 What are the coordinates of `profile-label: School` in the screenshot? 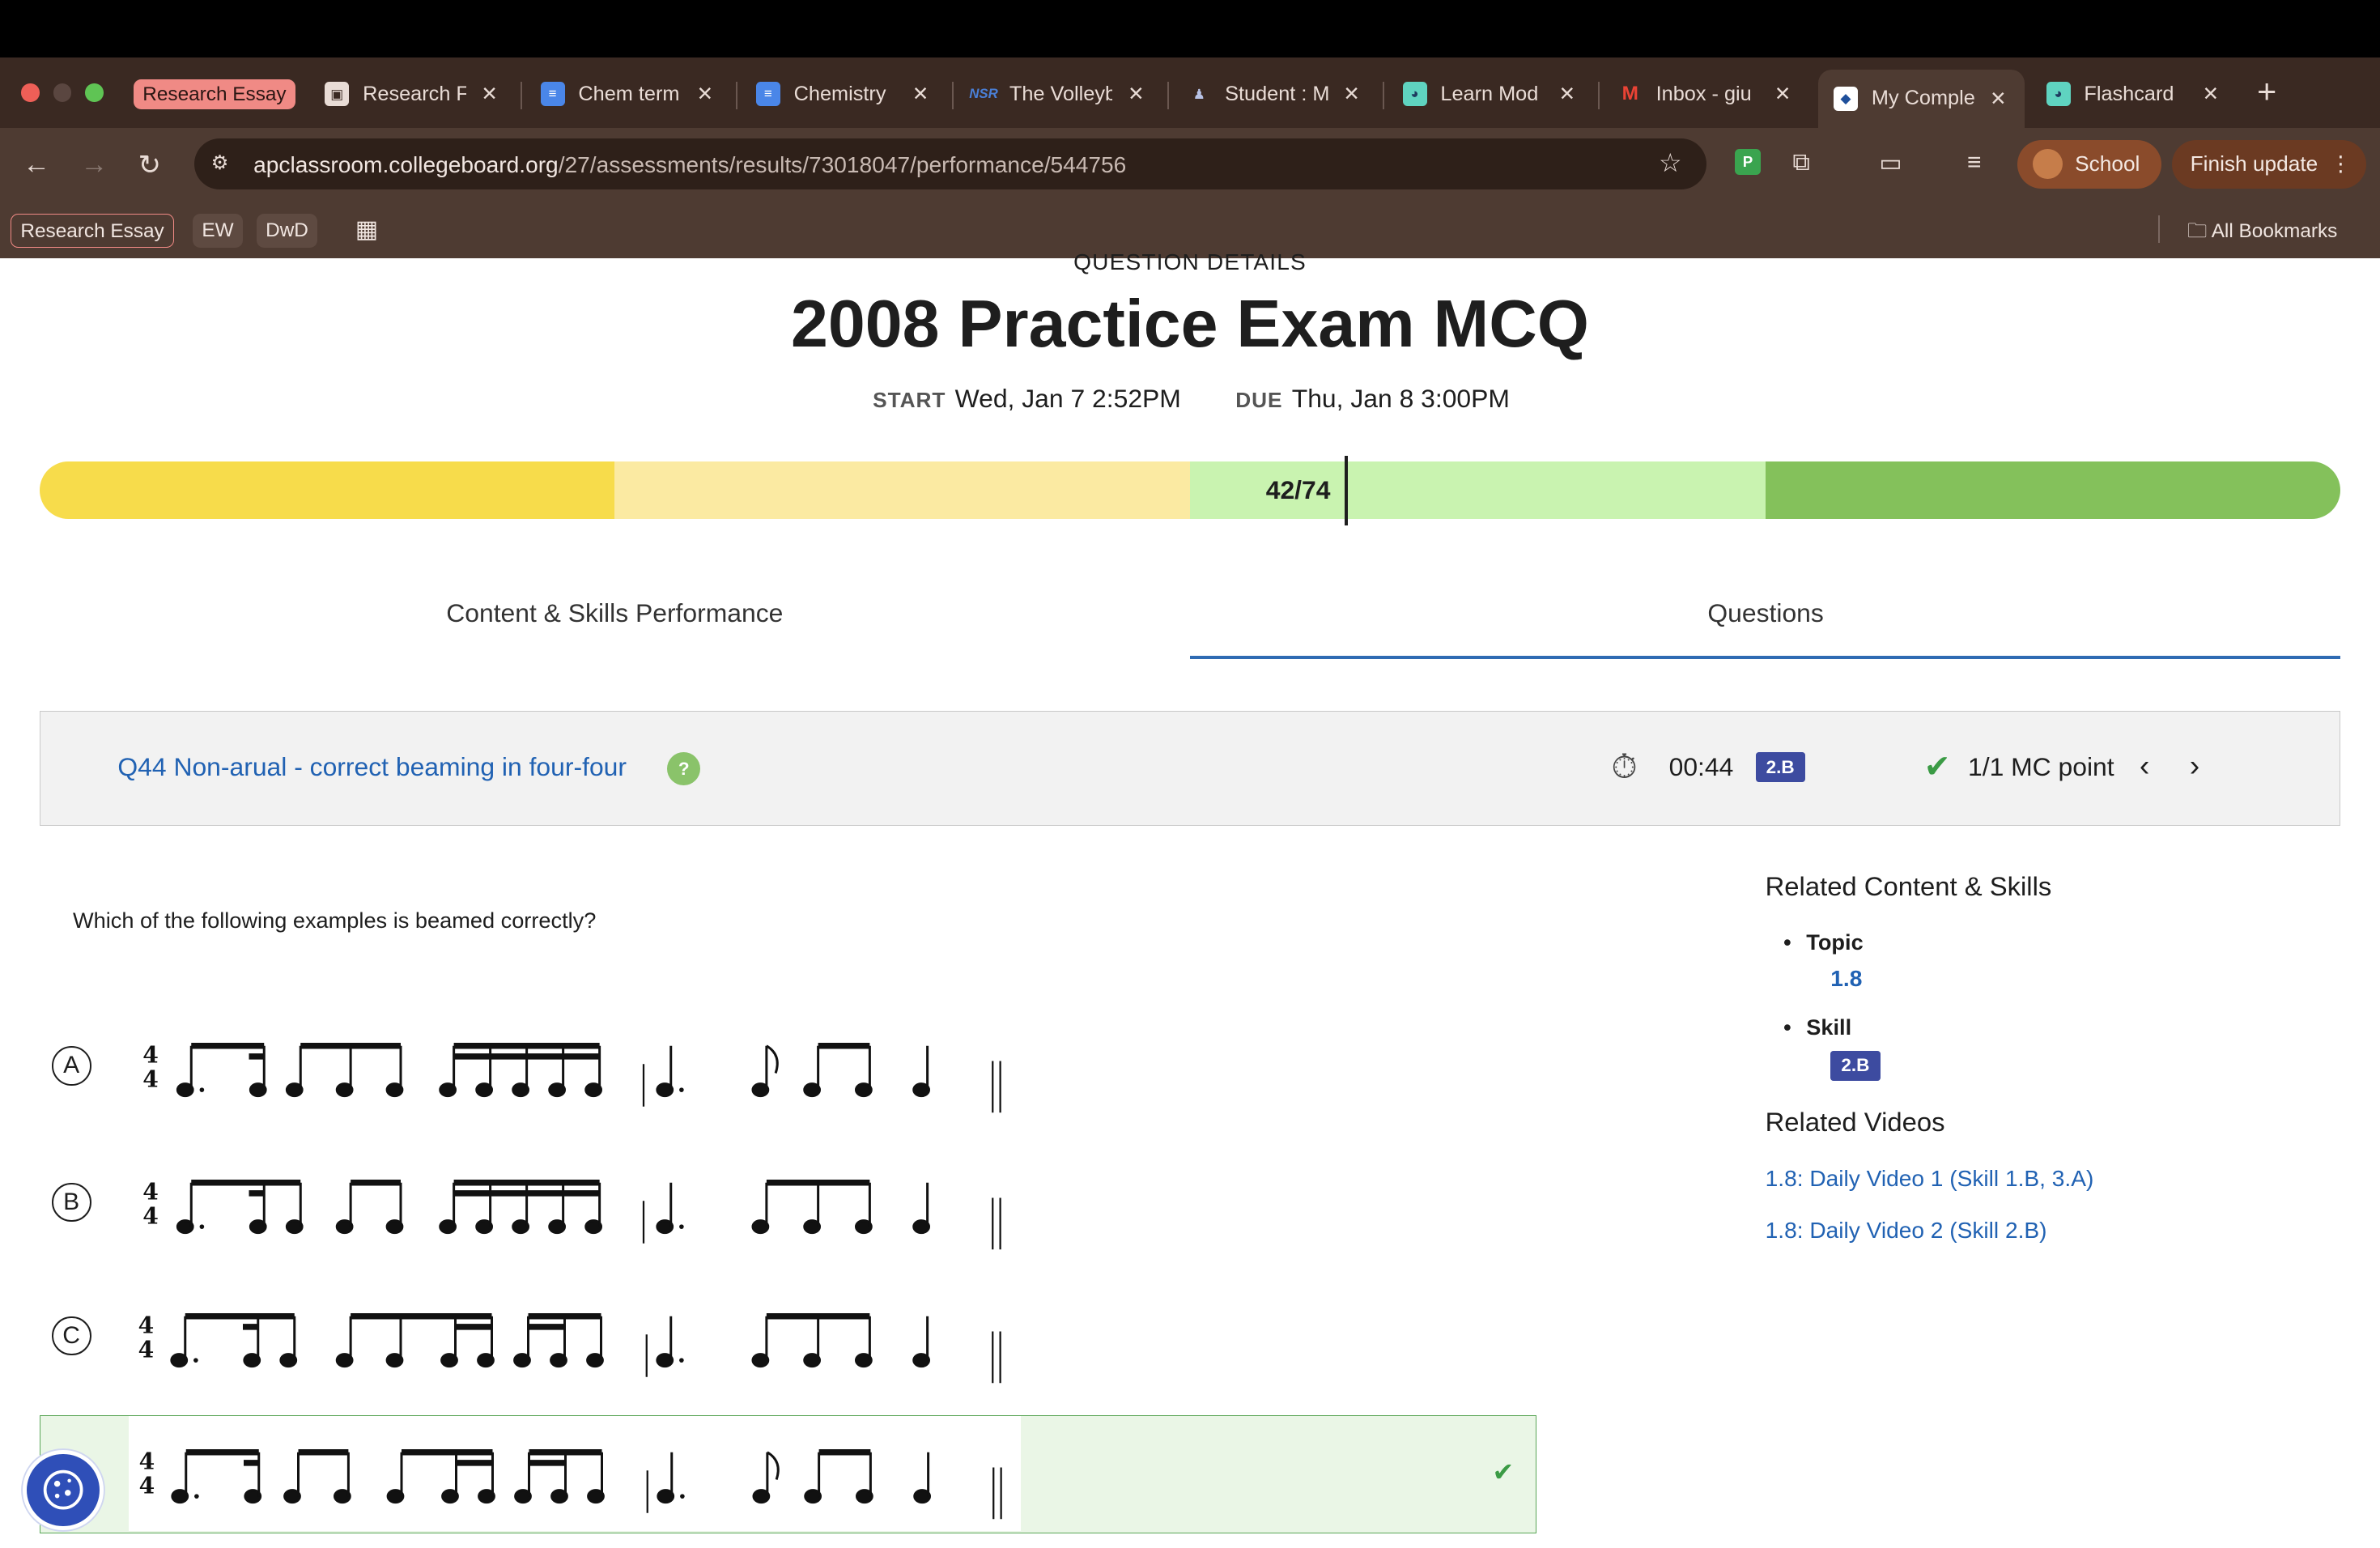 It's located at (2107, 164).